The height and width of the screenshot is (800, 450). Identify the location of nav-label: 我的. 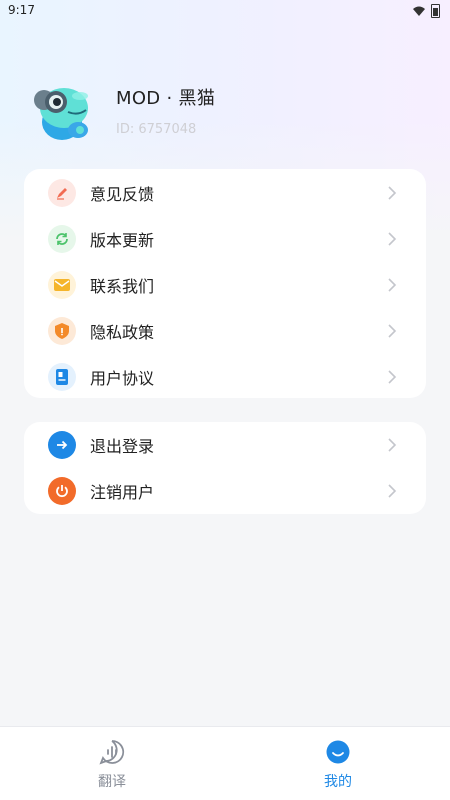
(338, 782).